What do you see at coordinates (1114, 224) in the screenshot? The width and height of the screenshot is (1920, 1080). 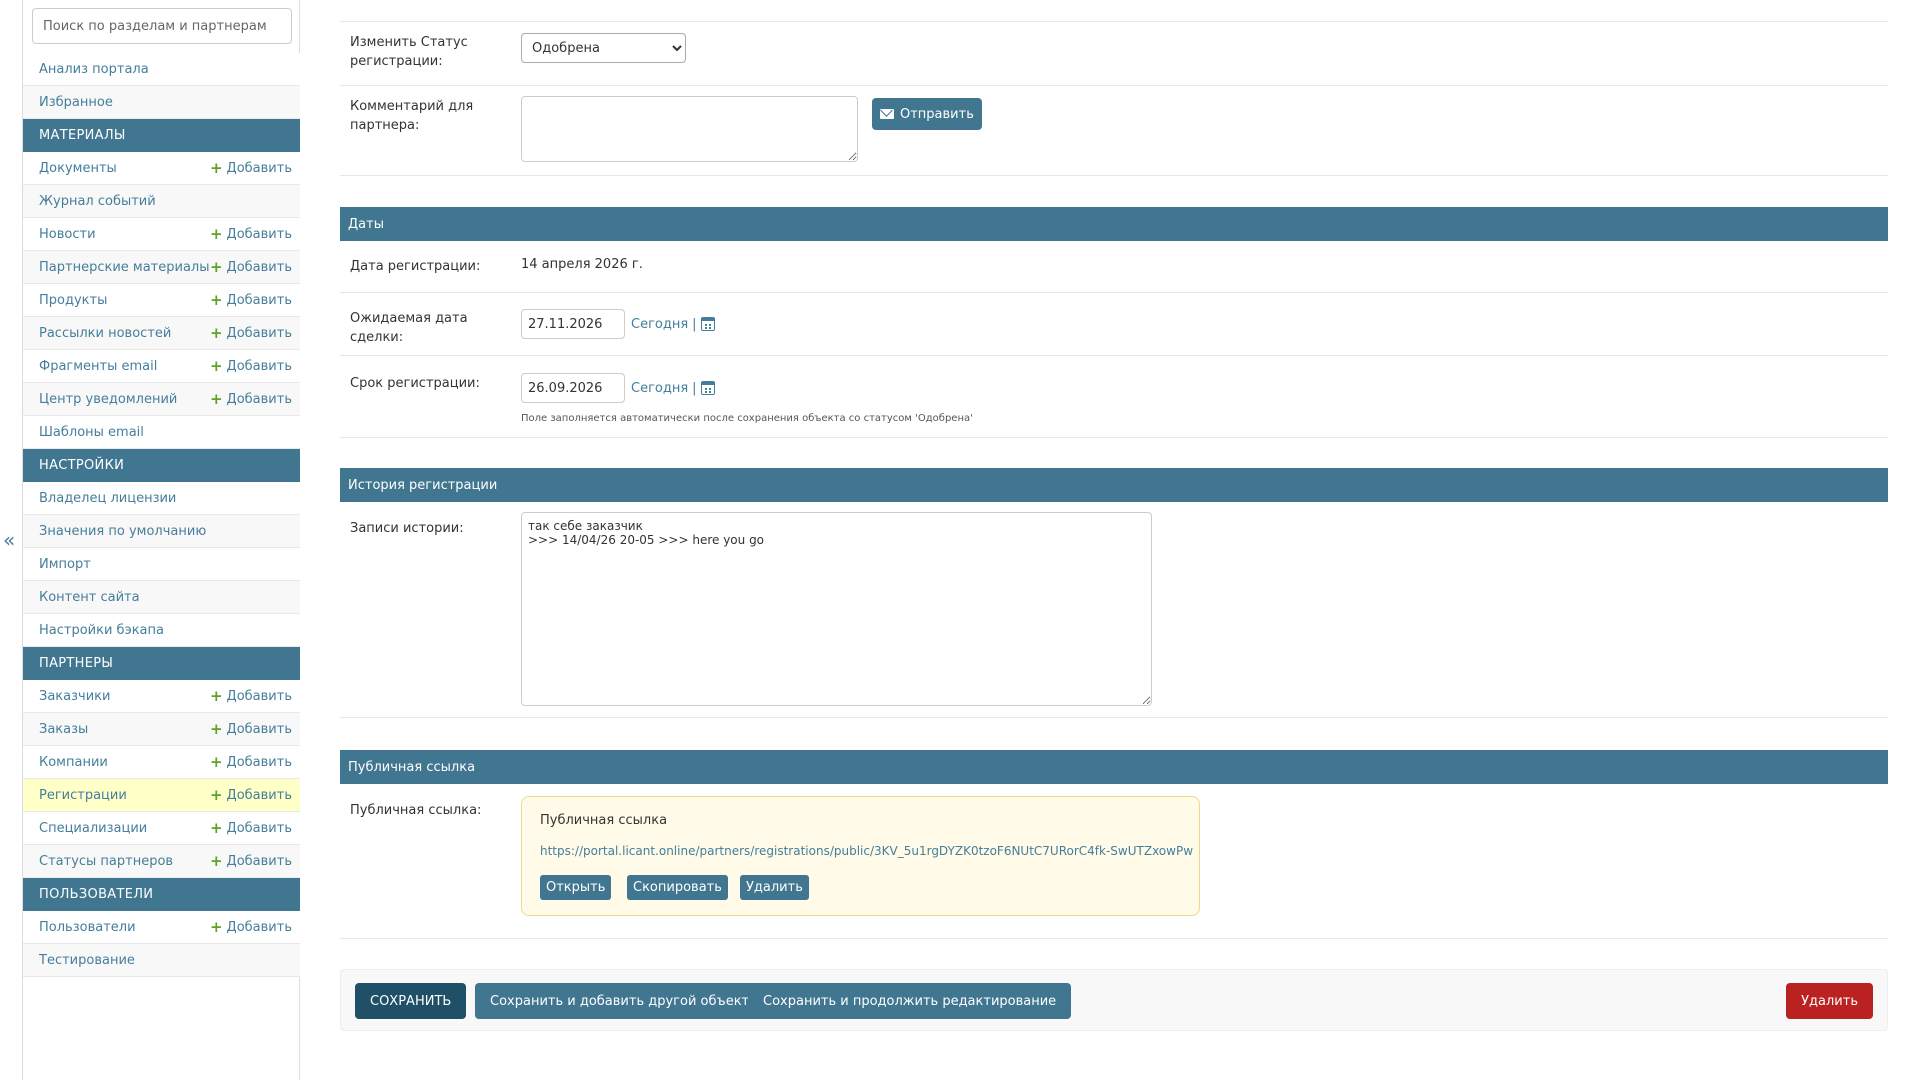 I see `section-dates: Даты` at bounding box center [1114, 224].